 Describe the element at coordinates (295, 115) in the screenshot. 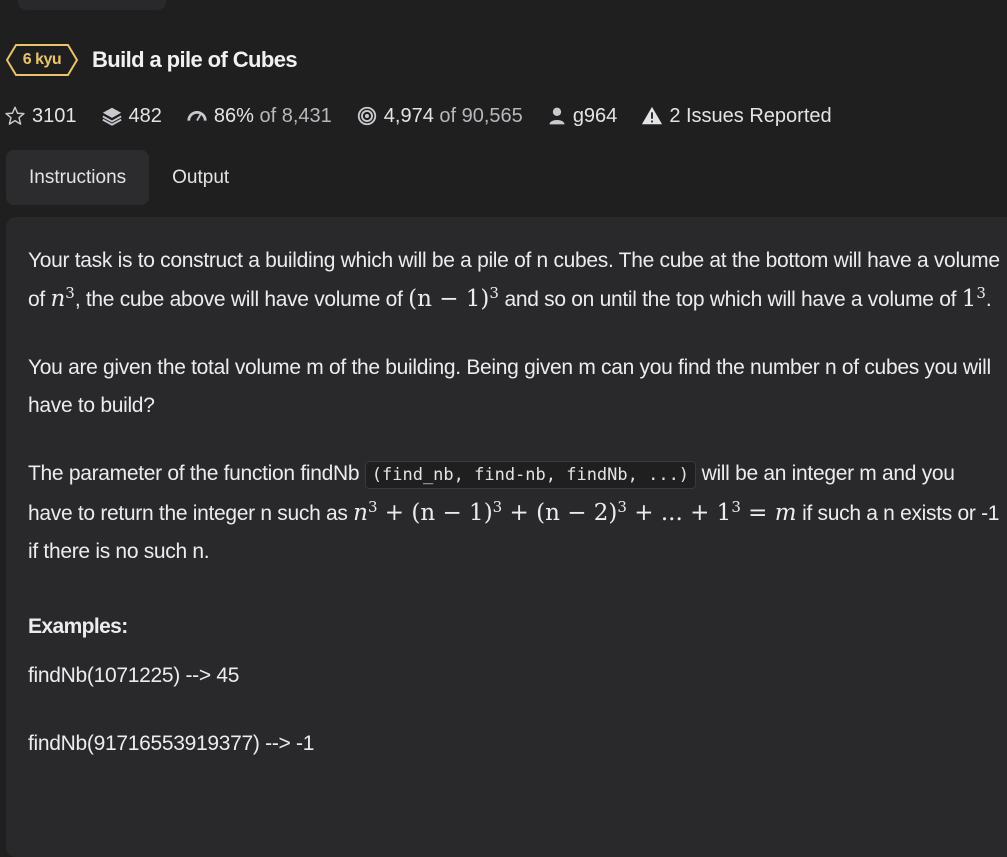

I see `satisfaction-of: of 8,431` at that location.